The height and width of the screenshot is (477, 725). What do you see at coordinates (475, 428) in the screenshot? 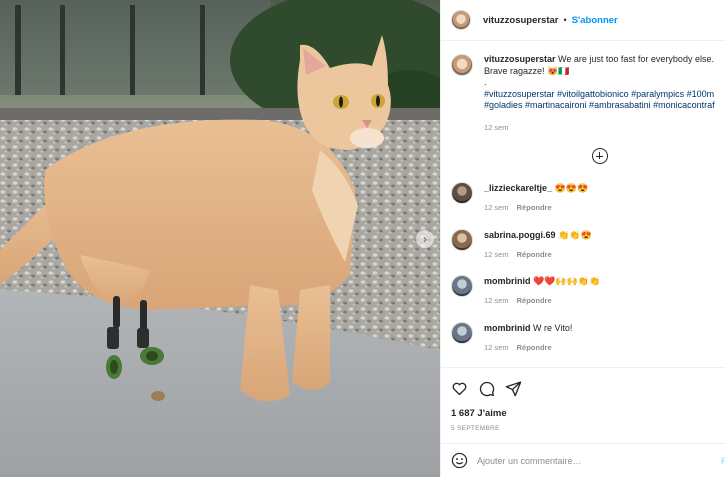
I see `post-date: 5 SEPTEMBRE` at bounding box center [475, 428].